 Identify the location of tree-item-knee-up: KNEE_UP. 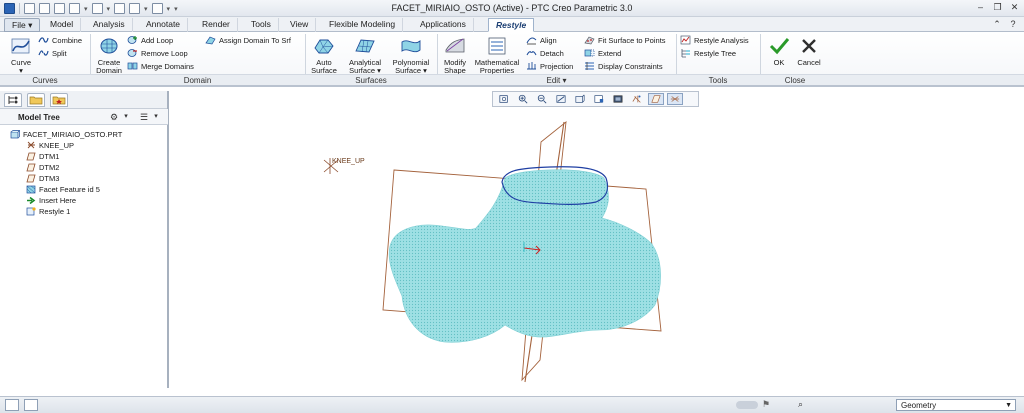
(50, 145).